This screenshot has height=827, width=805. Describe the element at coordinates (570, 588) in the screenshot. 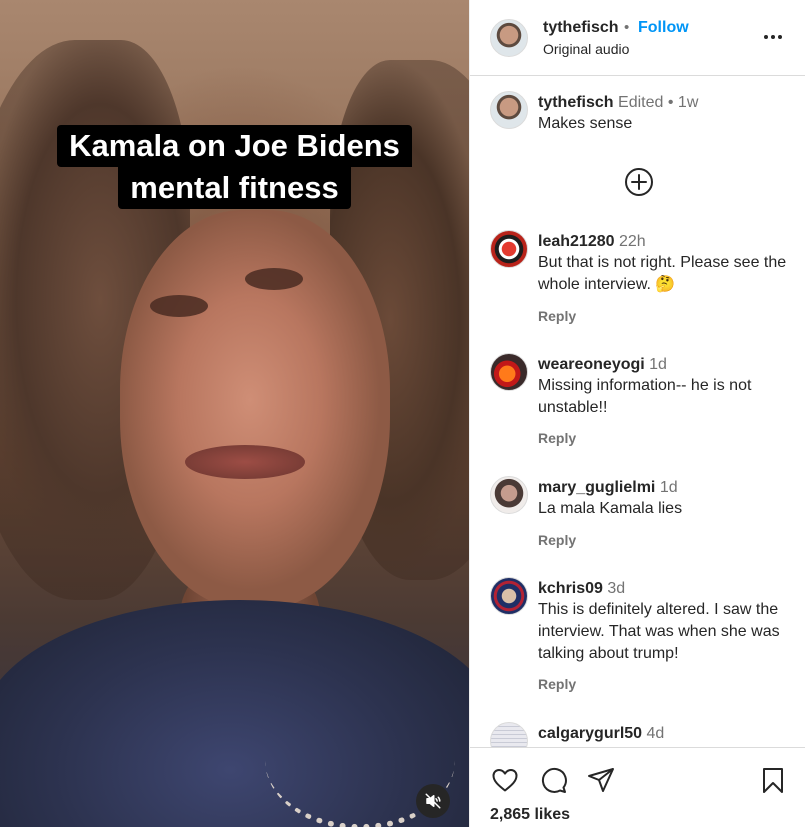

I see `commenter-username: kchris09` at that location.